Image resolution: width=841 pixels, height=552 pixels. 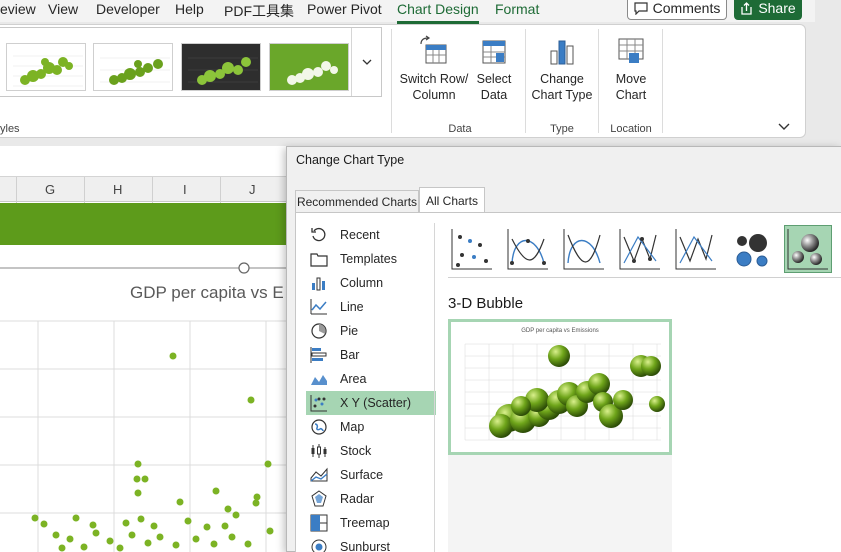 I want to click on tab-recommended-charts: Recommended Charts, so click(x=357, y=201).